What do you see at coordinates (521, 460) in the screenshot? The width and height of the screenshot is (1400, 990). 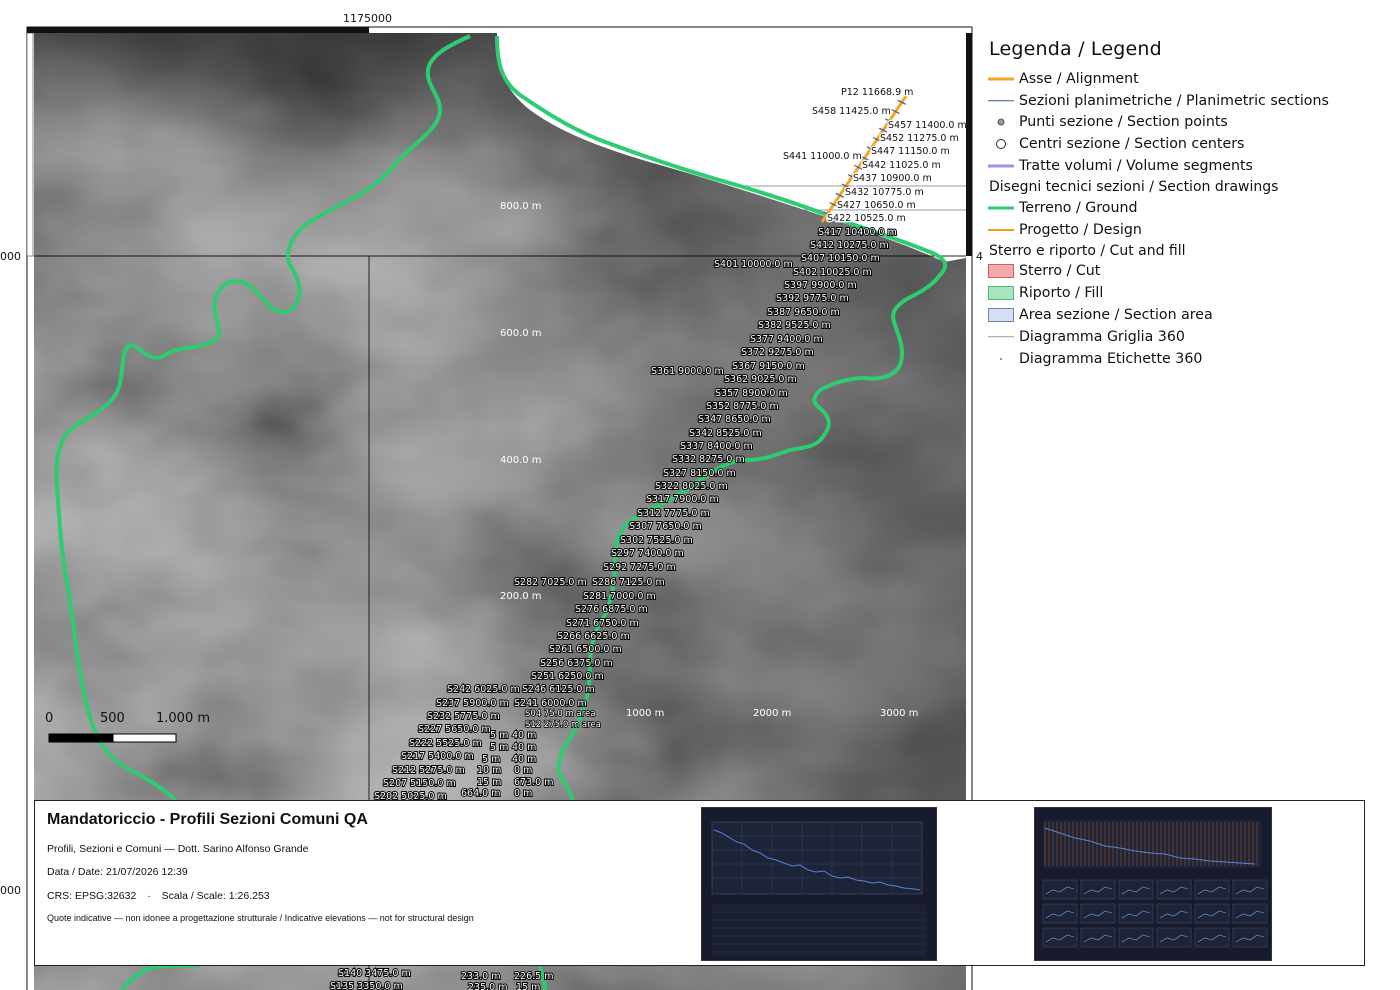 I see `contour-label: 400.0 m` at bounding box center [521, 460].